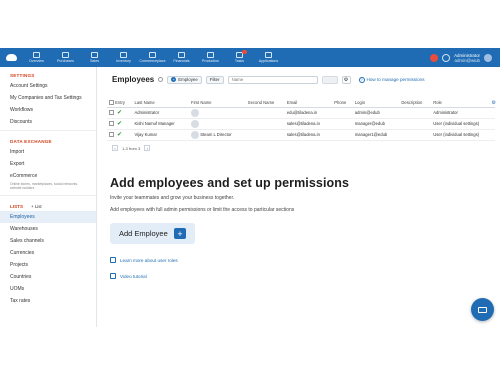  What do you see at coordinates (65, 55) in the screenshot?
I see `purchases-icon` at bounding box center [65, 55].